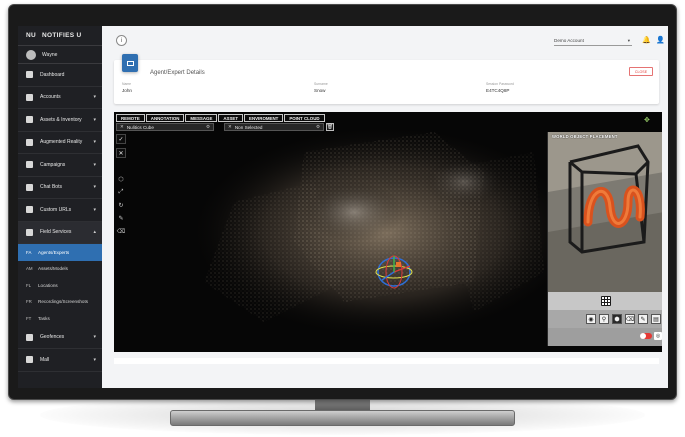 The width and height of the screenshot is (685, 437). I want to click on sidebar-subitem-recordings: FR Recordings/Screenshots, so click(60, 302).